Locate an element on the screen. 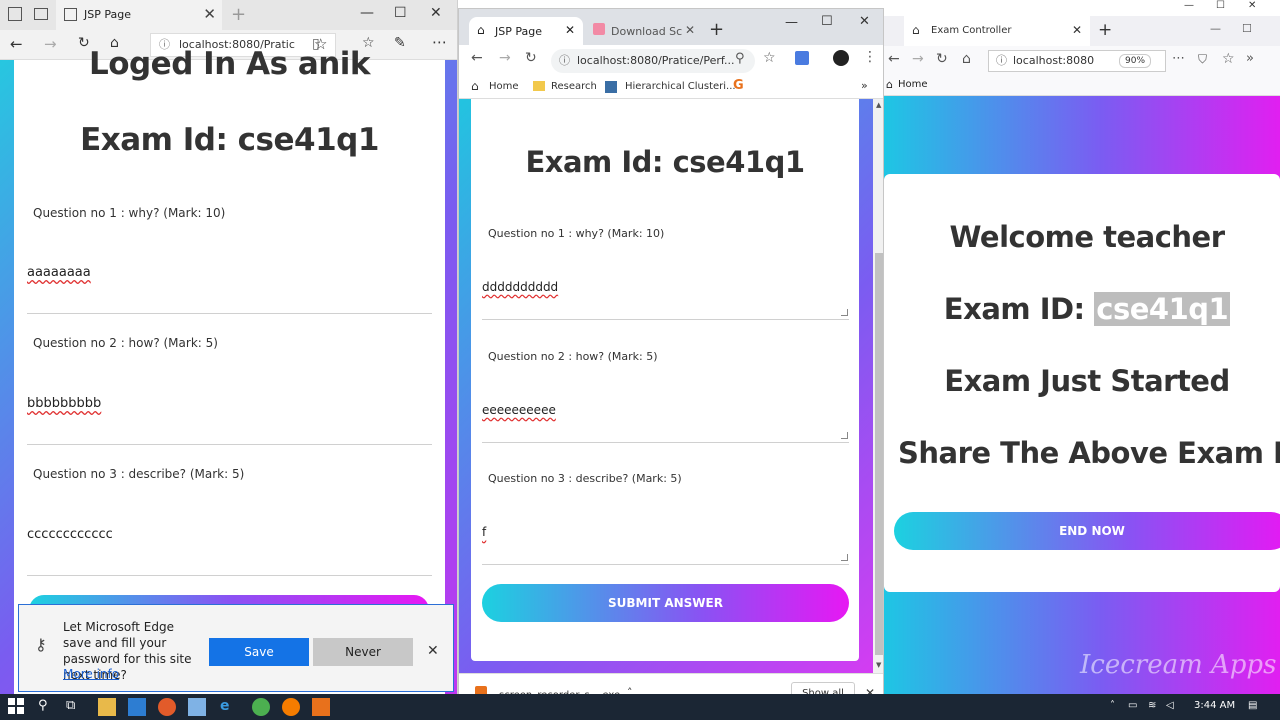 The image size is (1280, 720). firefox-topbar: — ☐ ✕ is located at coordinates (1082, 8).